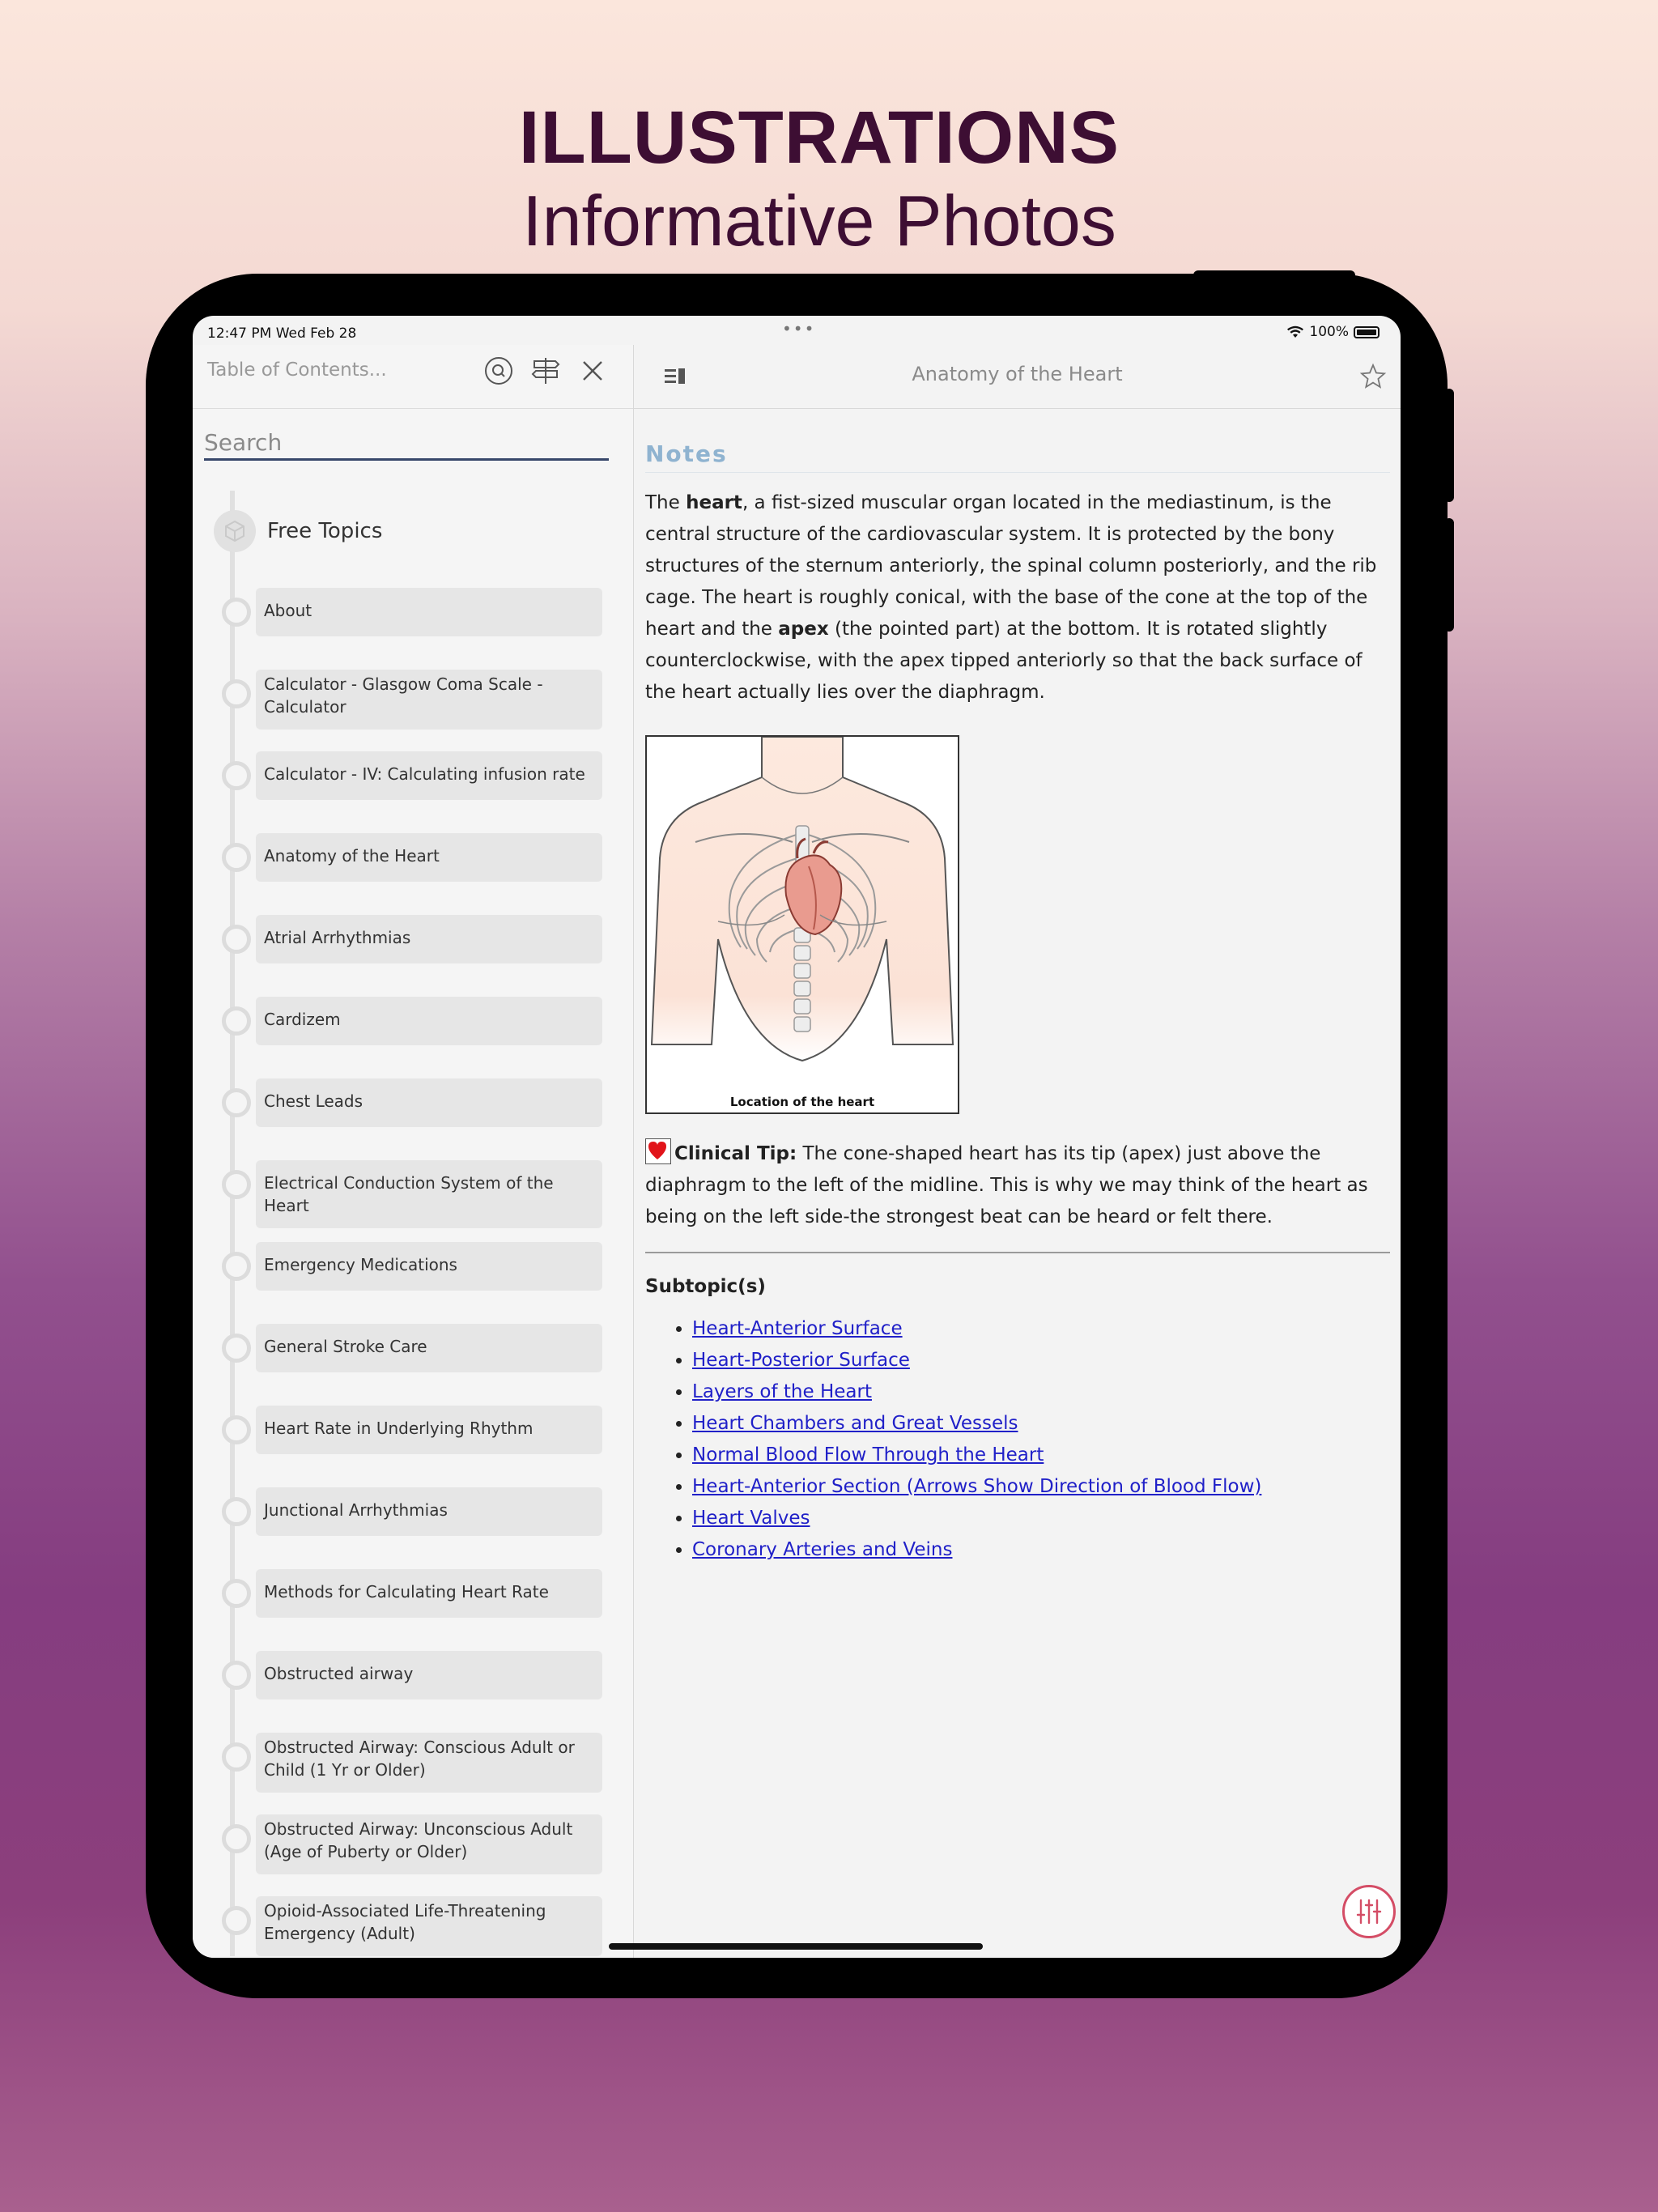 Image resolution: width=1658 pixels, height=2212 pixels. I want to click on subtopic-link: Coronary Arteries and Veins, so click(822, 1549).